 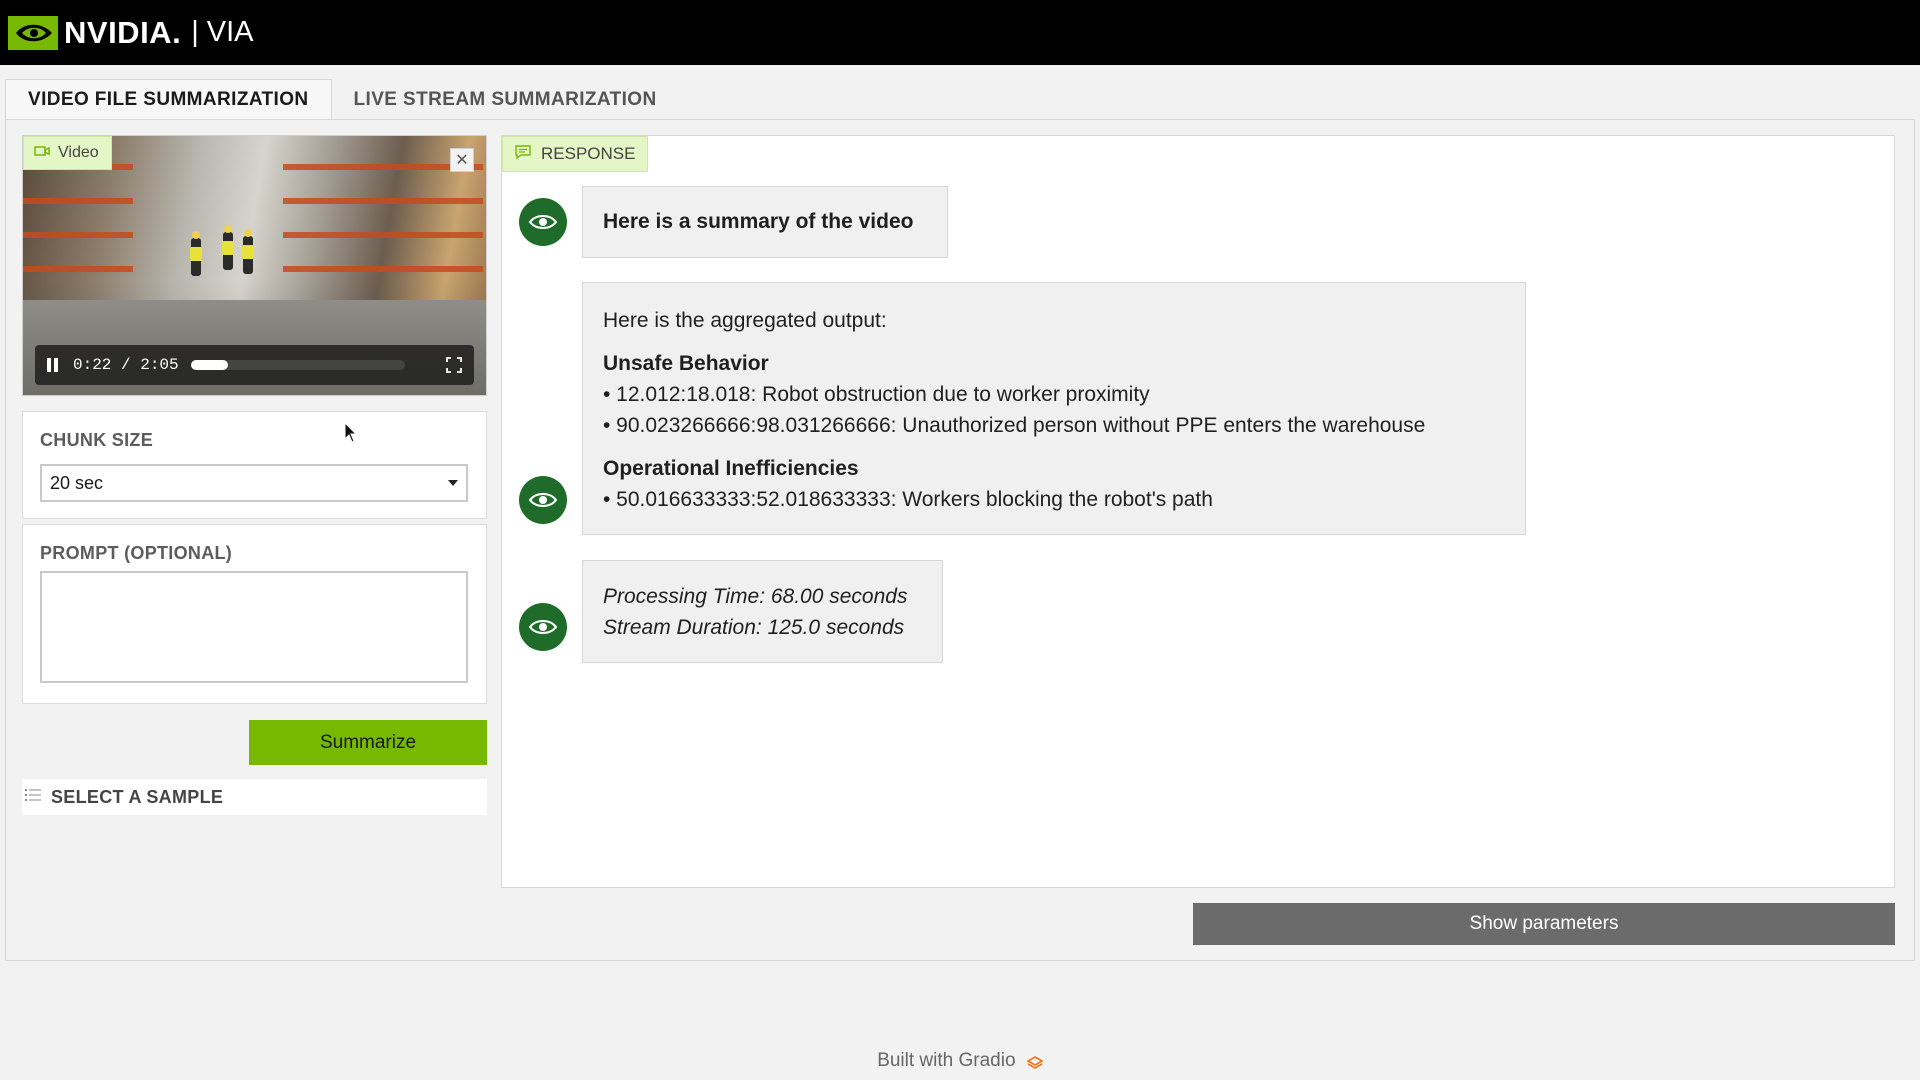 What do you see at coordinates (453, 483) in the screenshot?
I see `chevron-down-icon` at bounding box center [453, 483].